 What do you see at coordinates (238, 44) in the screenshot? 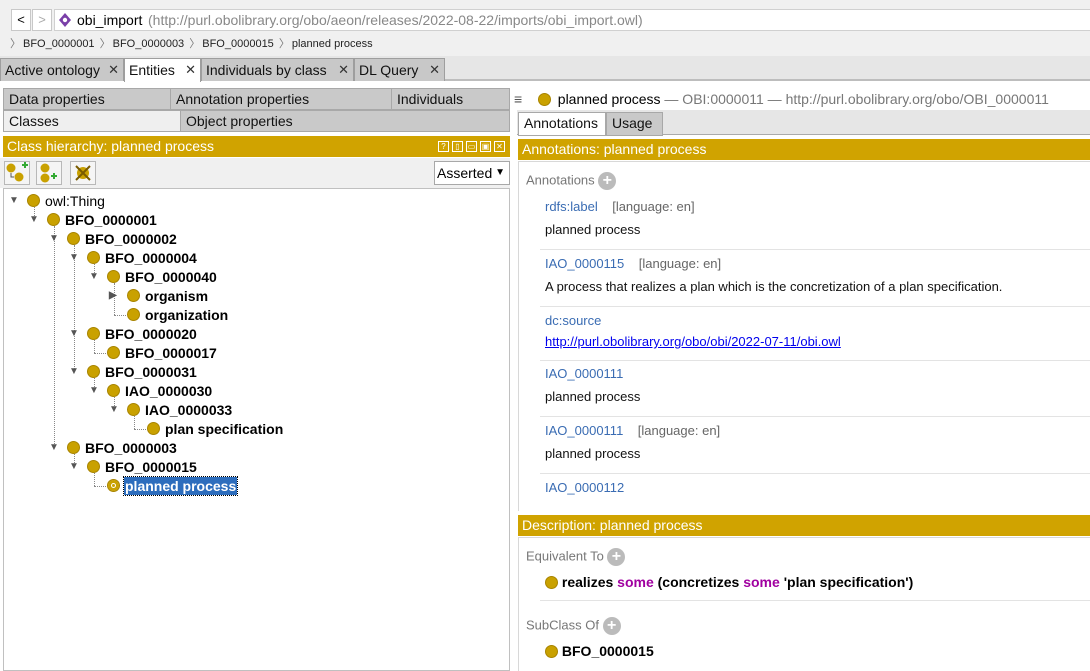
I see `breadcrumb-item: BFO_0000015` at bounding box center [238, 44].